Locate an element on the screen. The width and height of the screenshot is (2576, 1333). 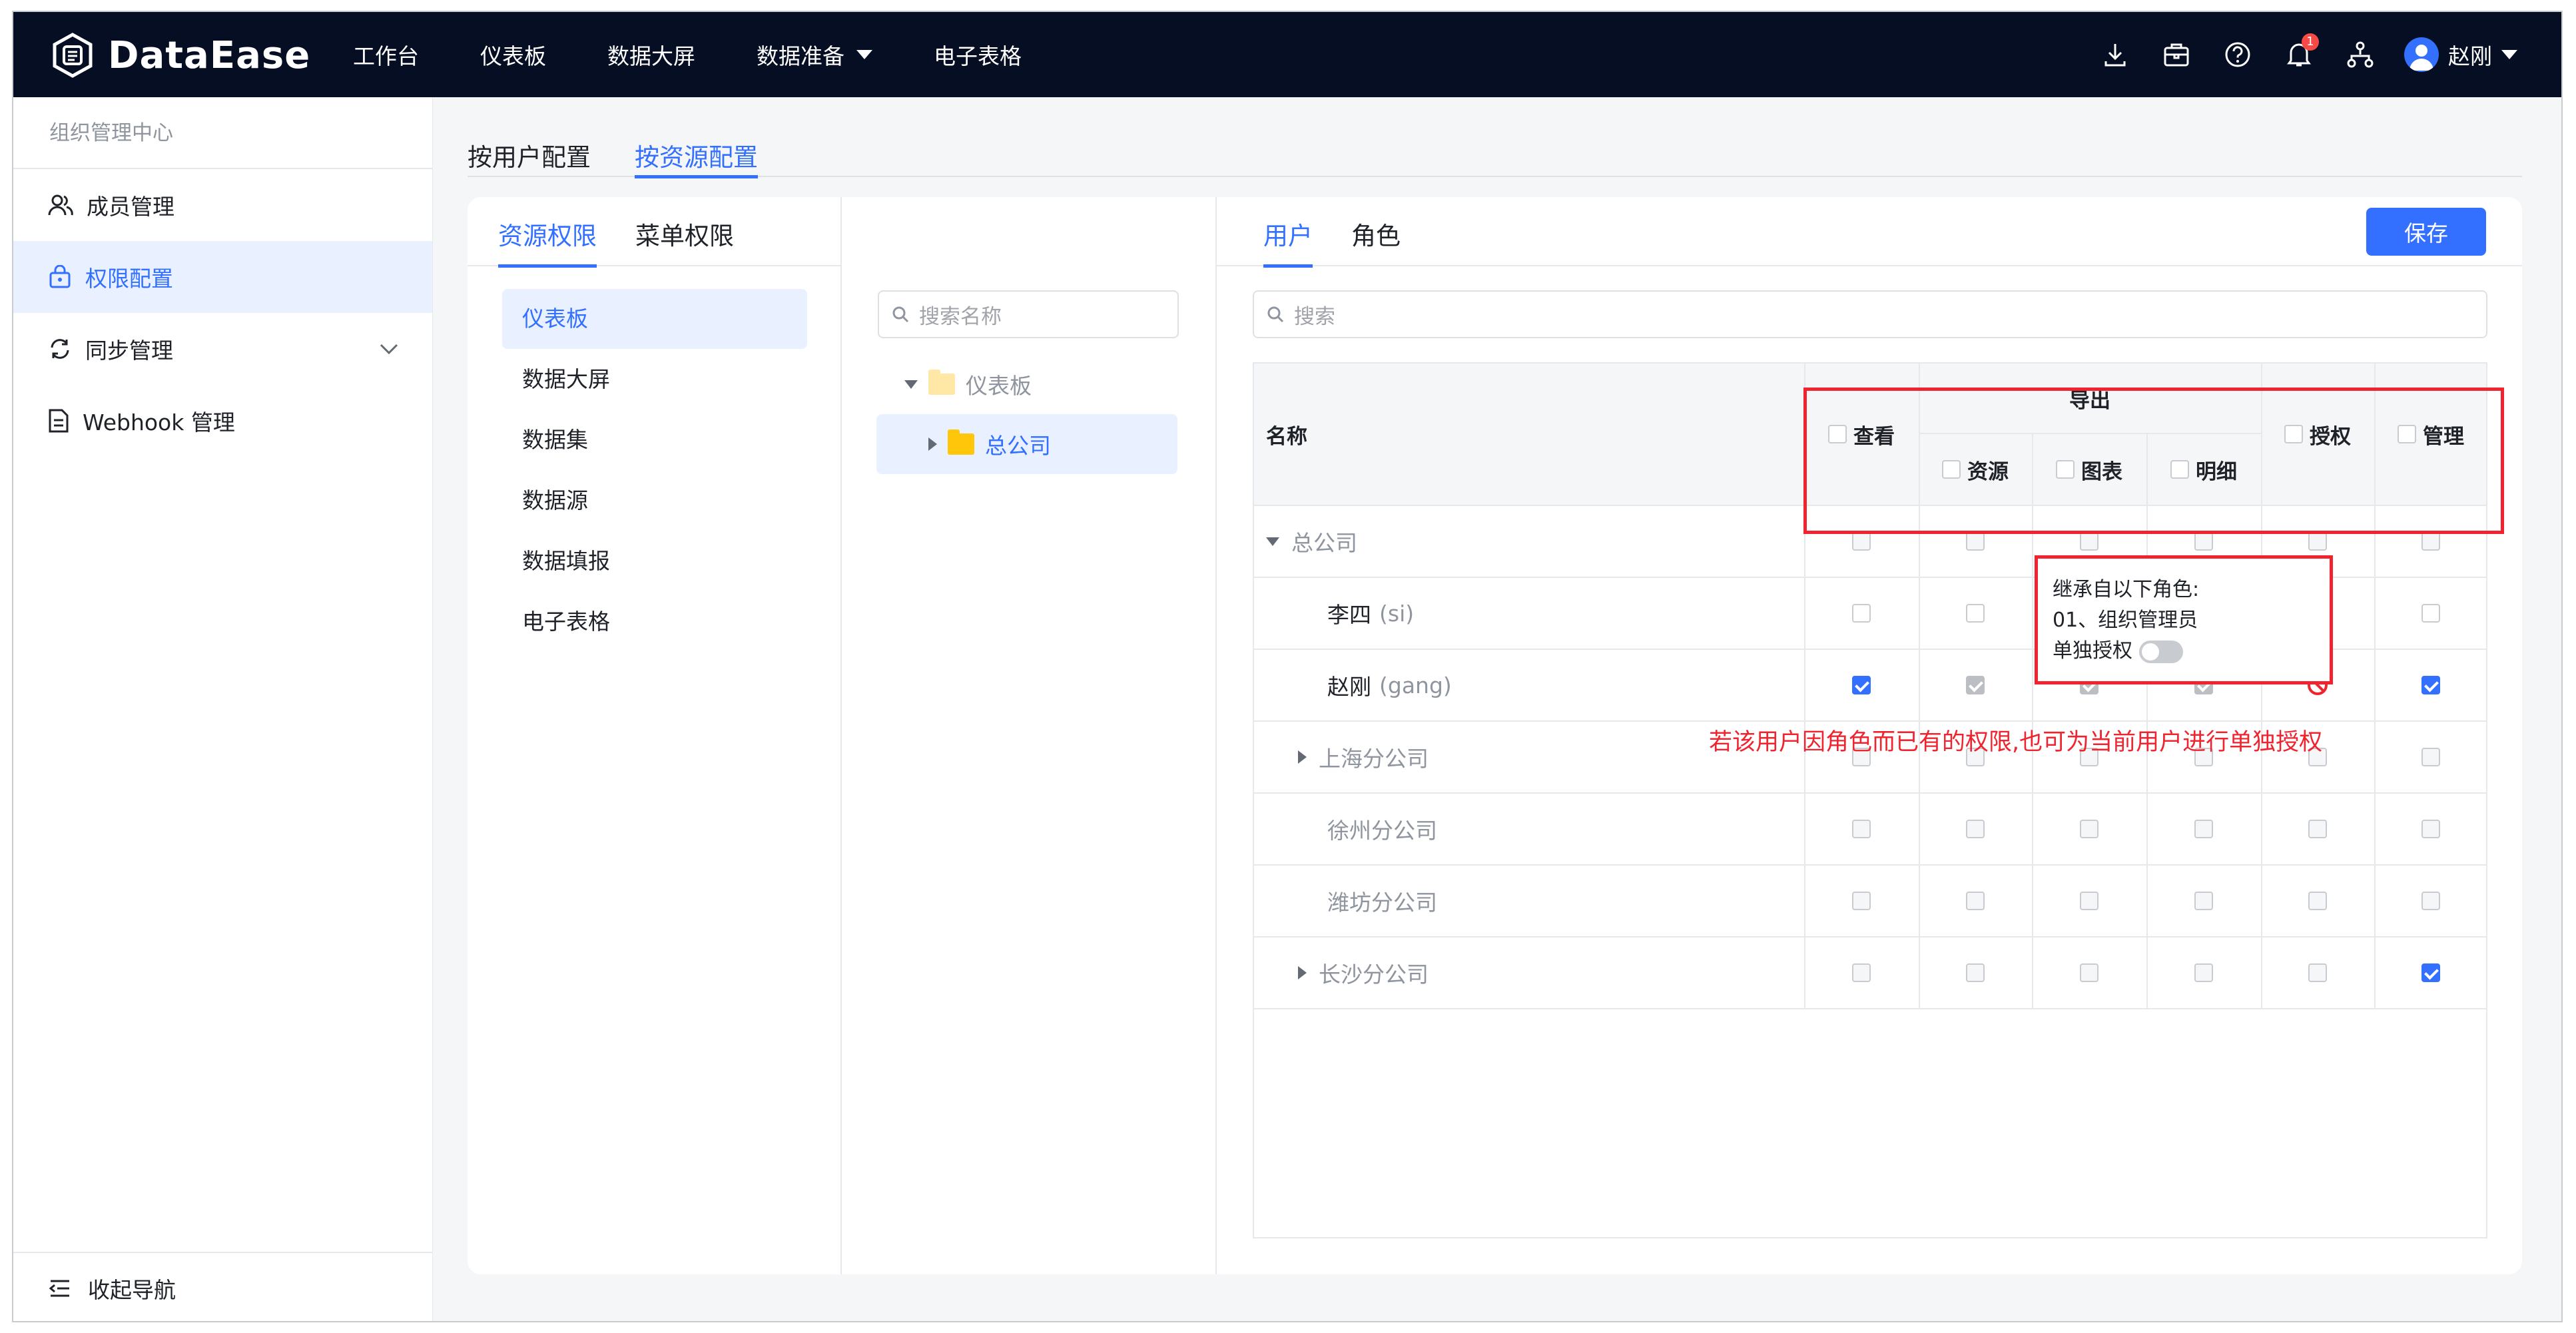
download-icon is located at coordinates (2115, 55).